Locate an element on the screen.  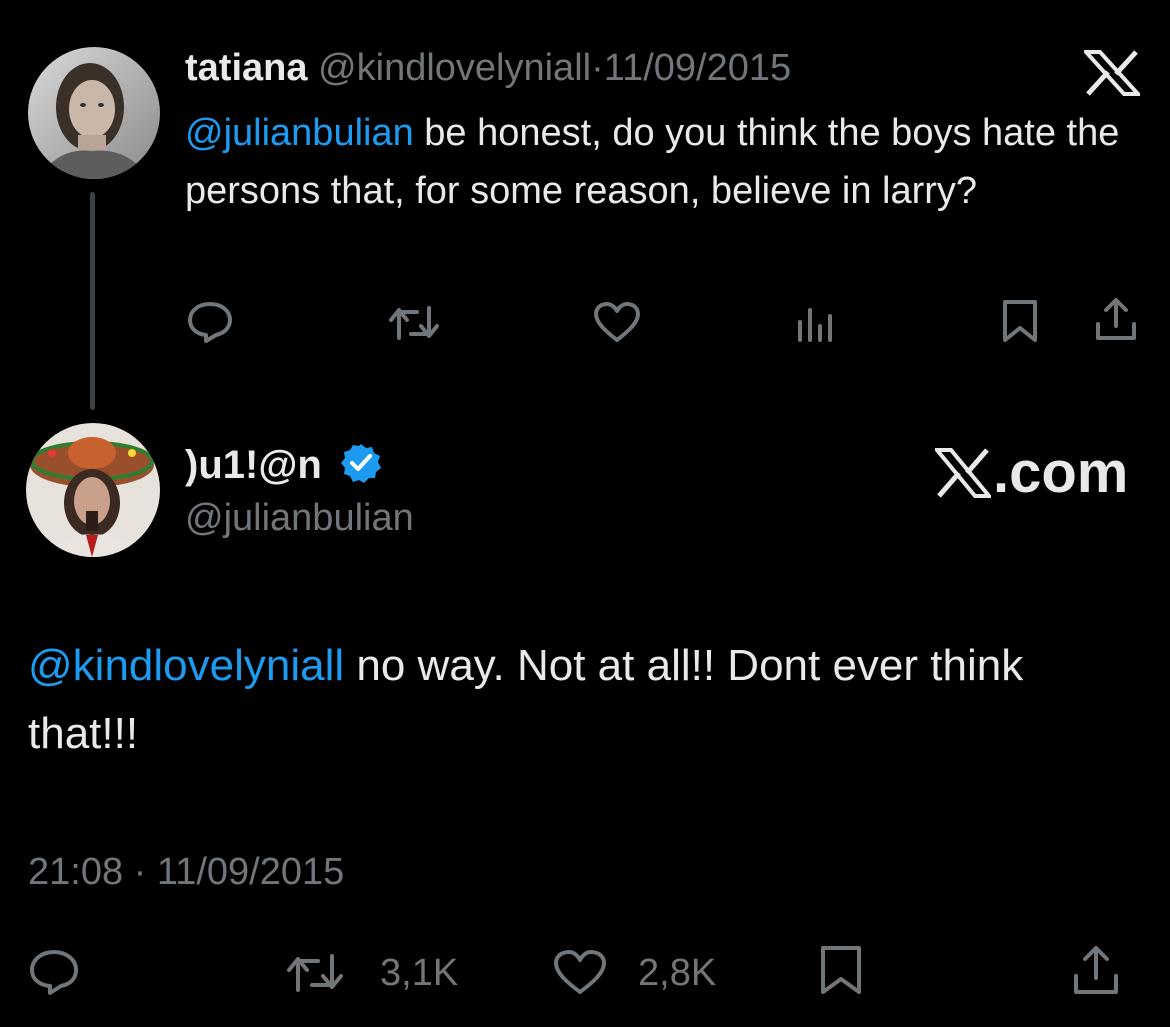
verified-badge-icon is located at coordinates (361, 463).